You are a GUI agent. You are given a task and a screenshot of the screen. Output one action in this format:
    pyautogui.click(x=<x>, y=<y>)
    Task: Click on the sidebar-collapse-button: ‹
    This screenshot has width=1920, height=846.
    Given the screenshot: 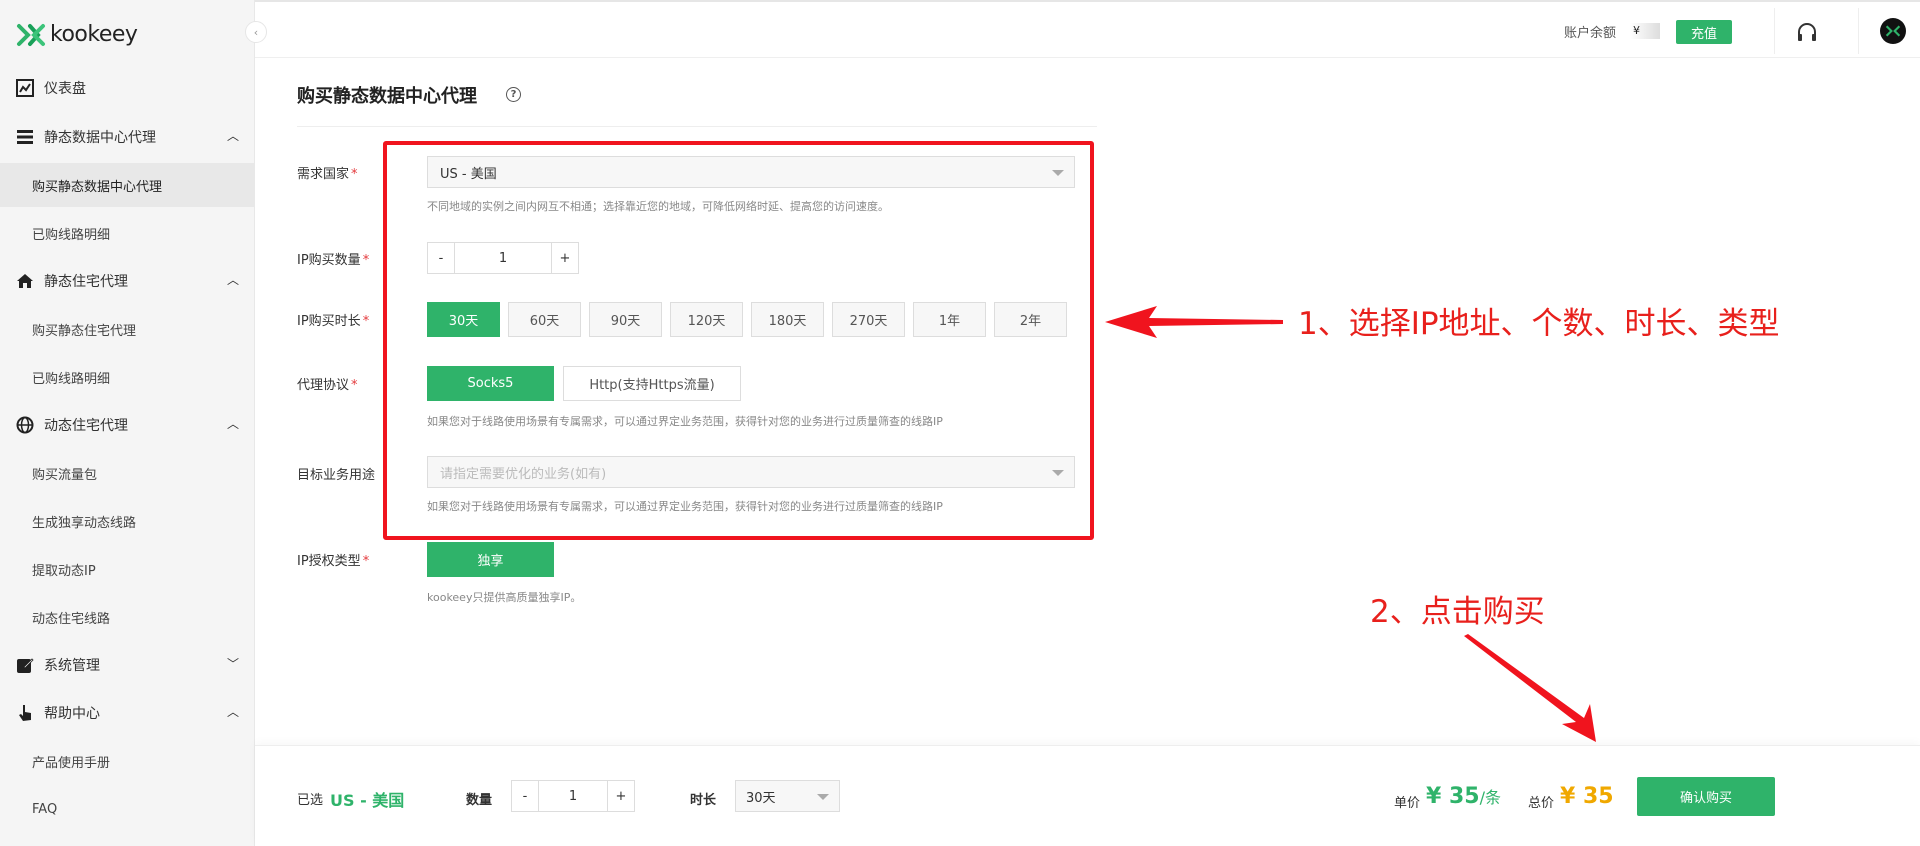 What is the action you would take?
    pyautogui.click(x=256, y=32)
    